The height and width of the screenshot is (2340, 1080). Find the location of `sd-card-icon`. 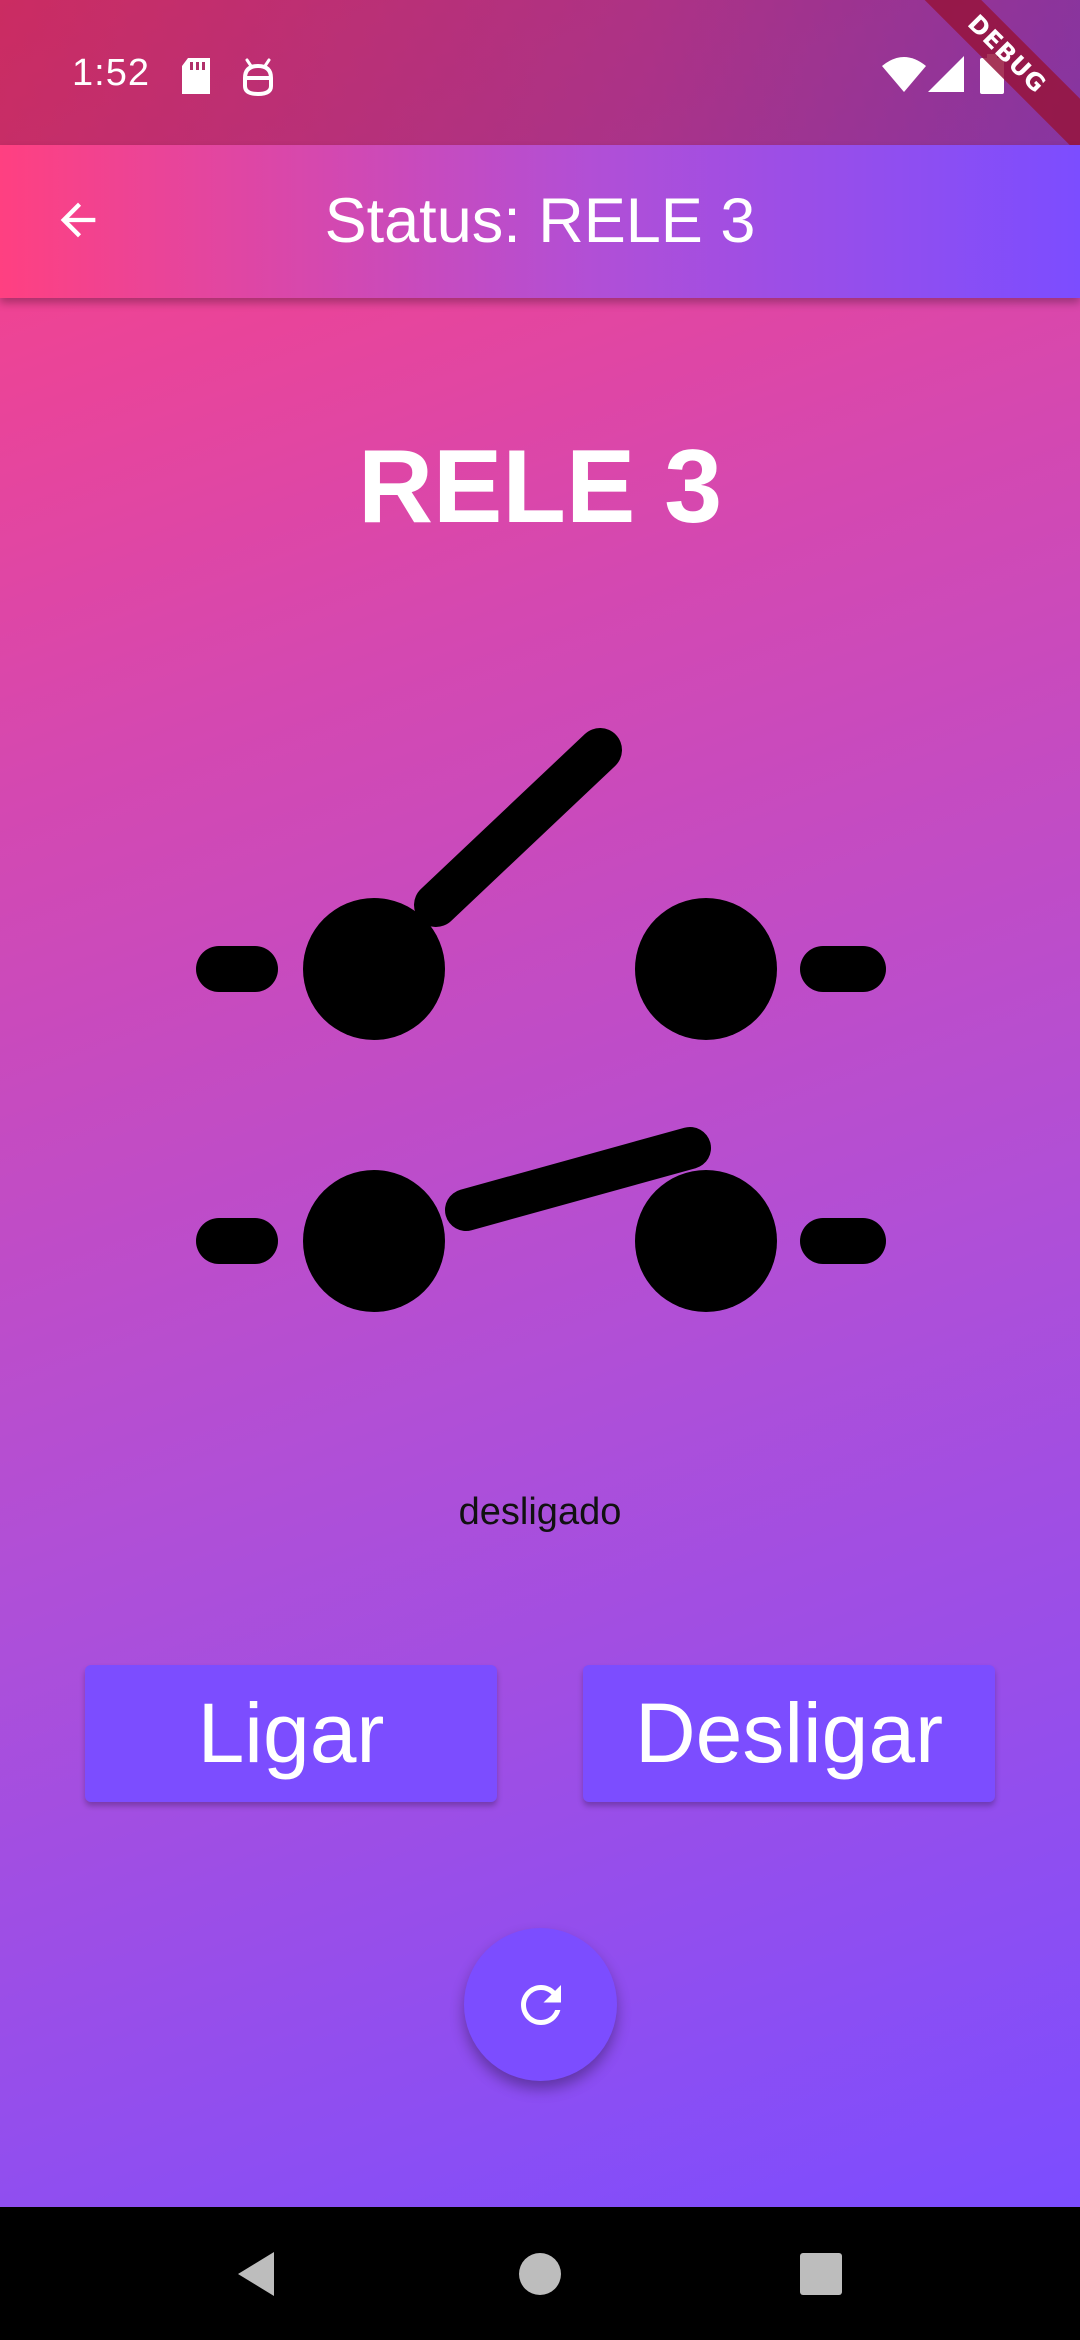

sd-card-icon is located at coordinates (196, 76).